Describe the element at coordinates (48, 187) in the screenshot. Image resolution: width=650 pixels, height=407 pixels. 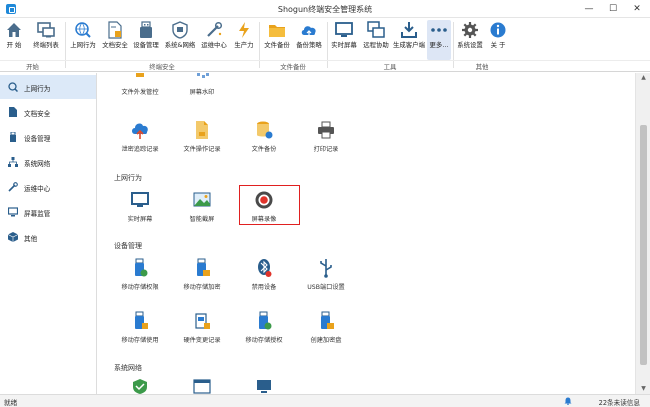
I see `sidebar-item-ops-center: 运维中心` at that location.